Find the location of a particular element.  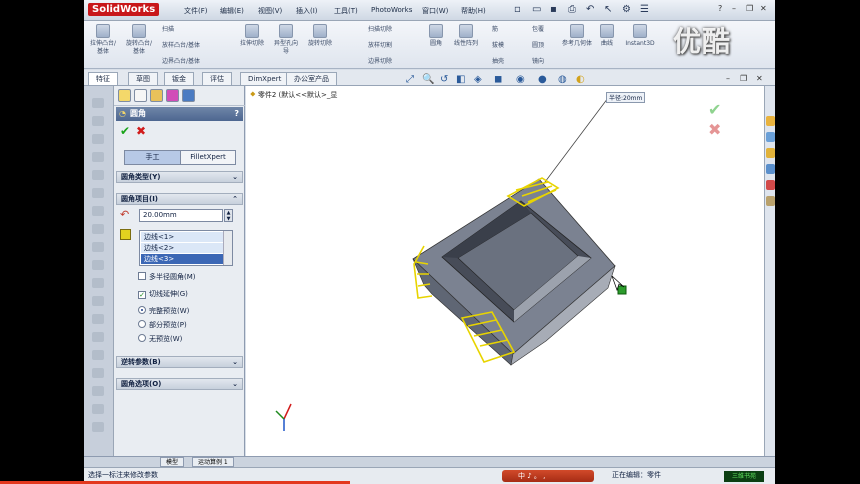

cancel-x-icon: ✖ is located at coordinates (141, 131).